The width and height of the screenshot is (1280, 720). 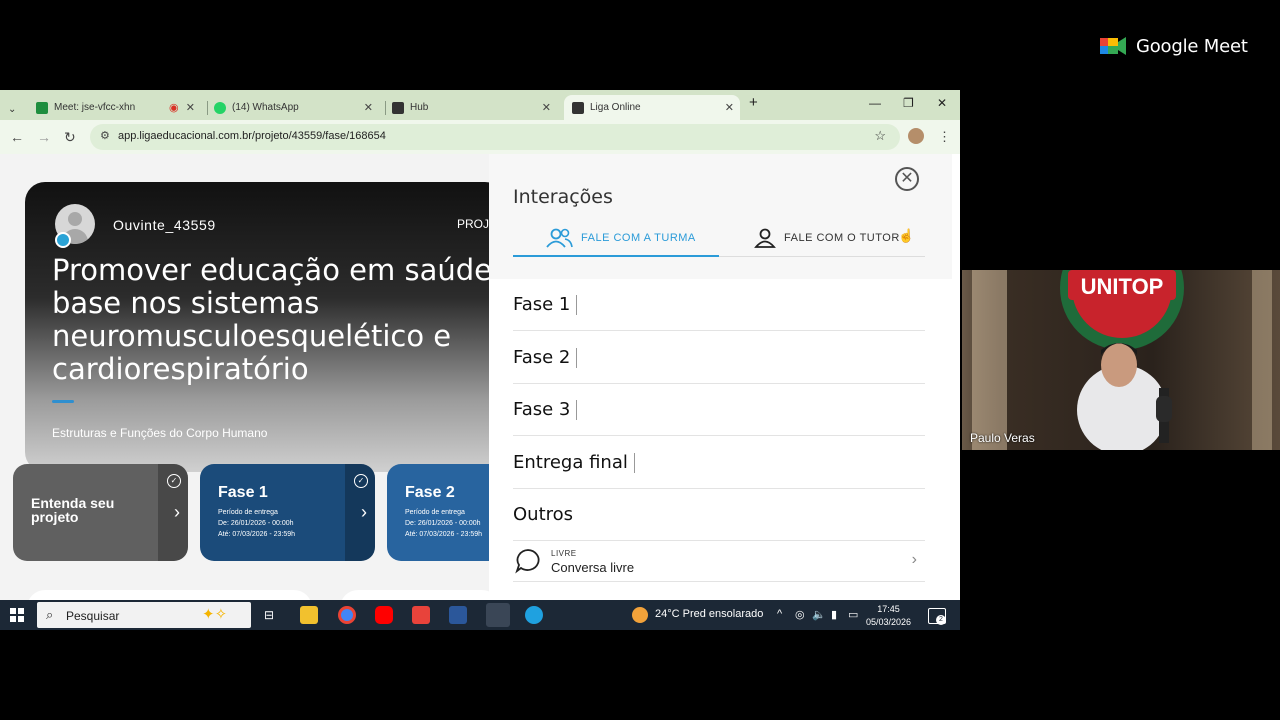 What do you see at coordinates (719, 462) in the screenshot?
I see `phase-row: Entrega final` at bounding box center [719, 462].